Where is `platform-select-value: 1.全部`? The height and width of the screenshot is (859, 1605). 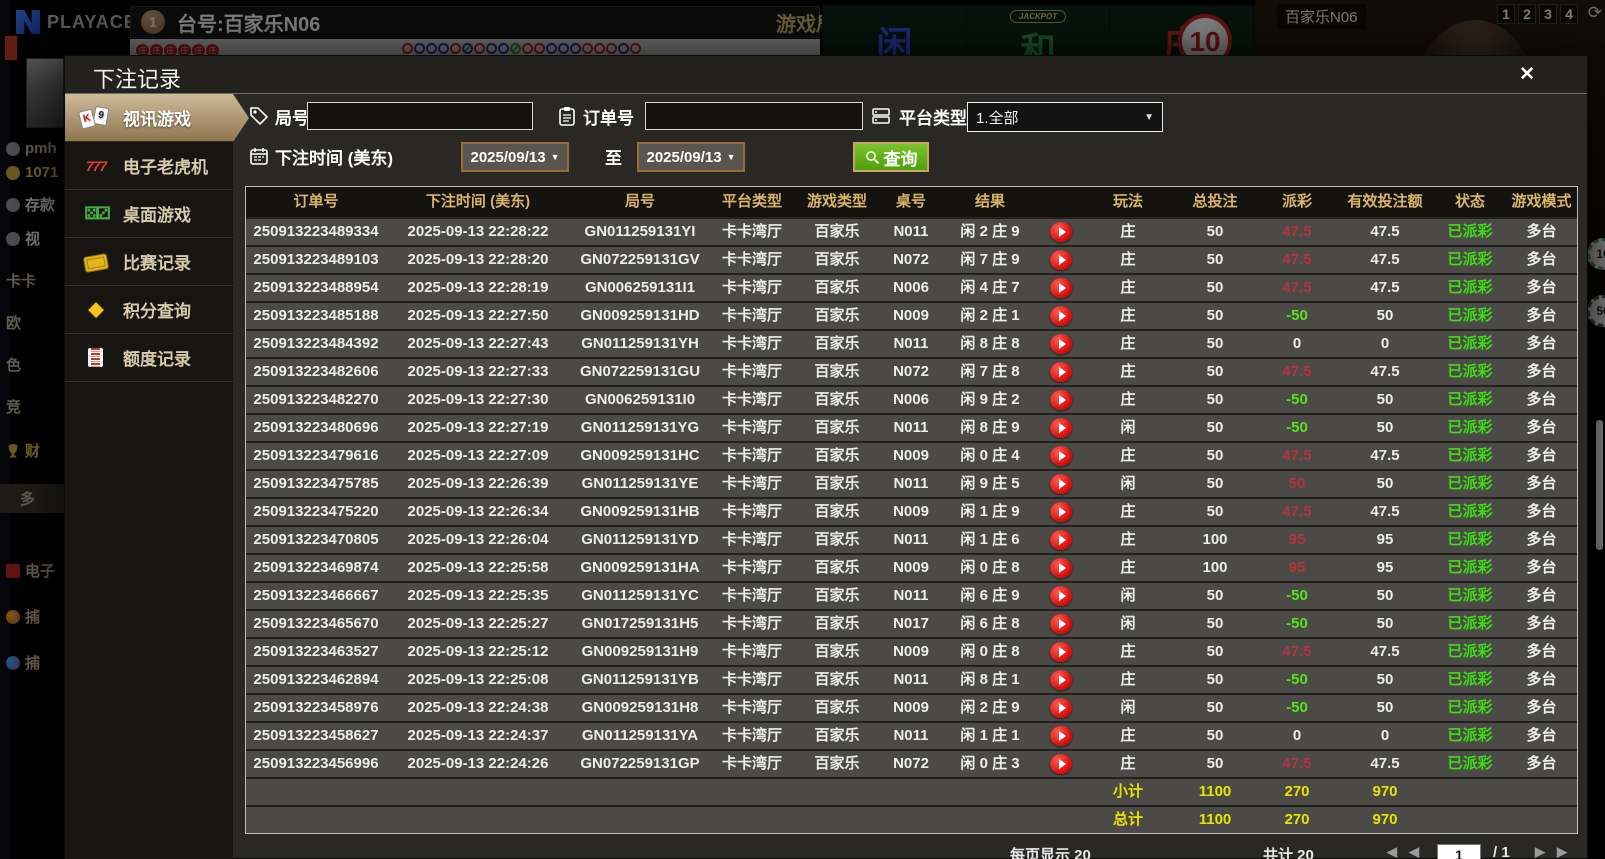 platform-select-value: 1.全部 is located at coordinates (997, 118).